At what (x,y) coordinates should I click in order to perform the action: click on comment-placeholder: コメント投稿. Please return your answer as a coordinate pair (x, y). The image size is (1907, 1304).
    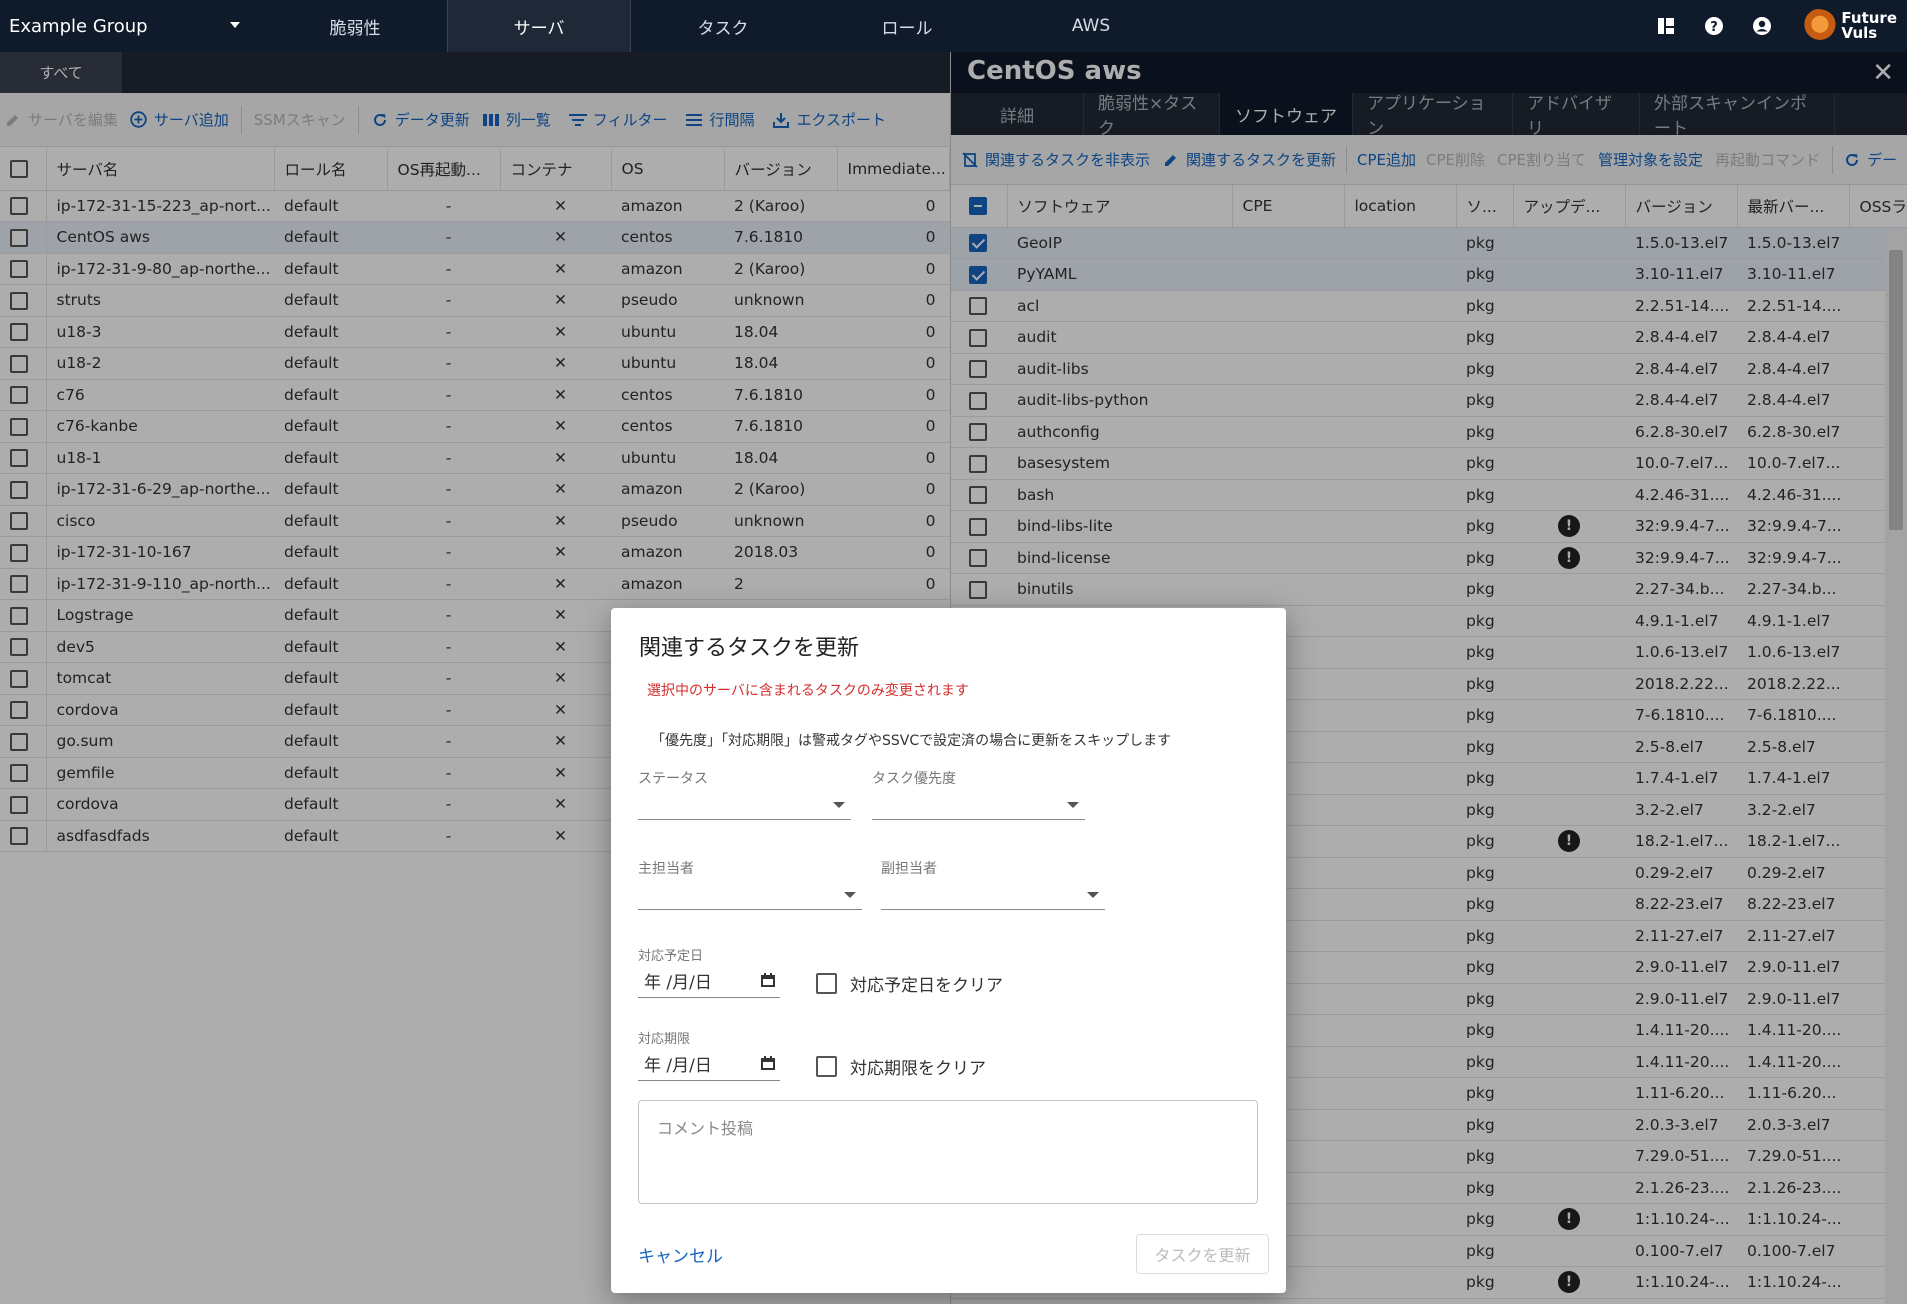
    Looking at the image, I should click on (705, 1128).